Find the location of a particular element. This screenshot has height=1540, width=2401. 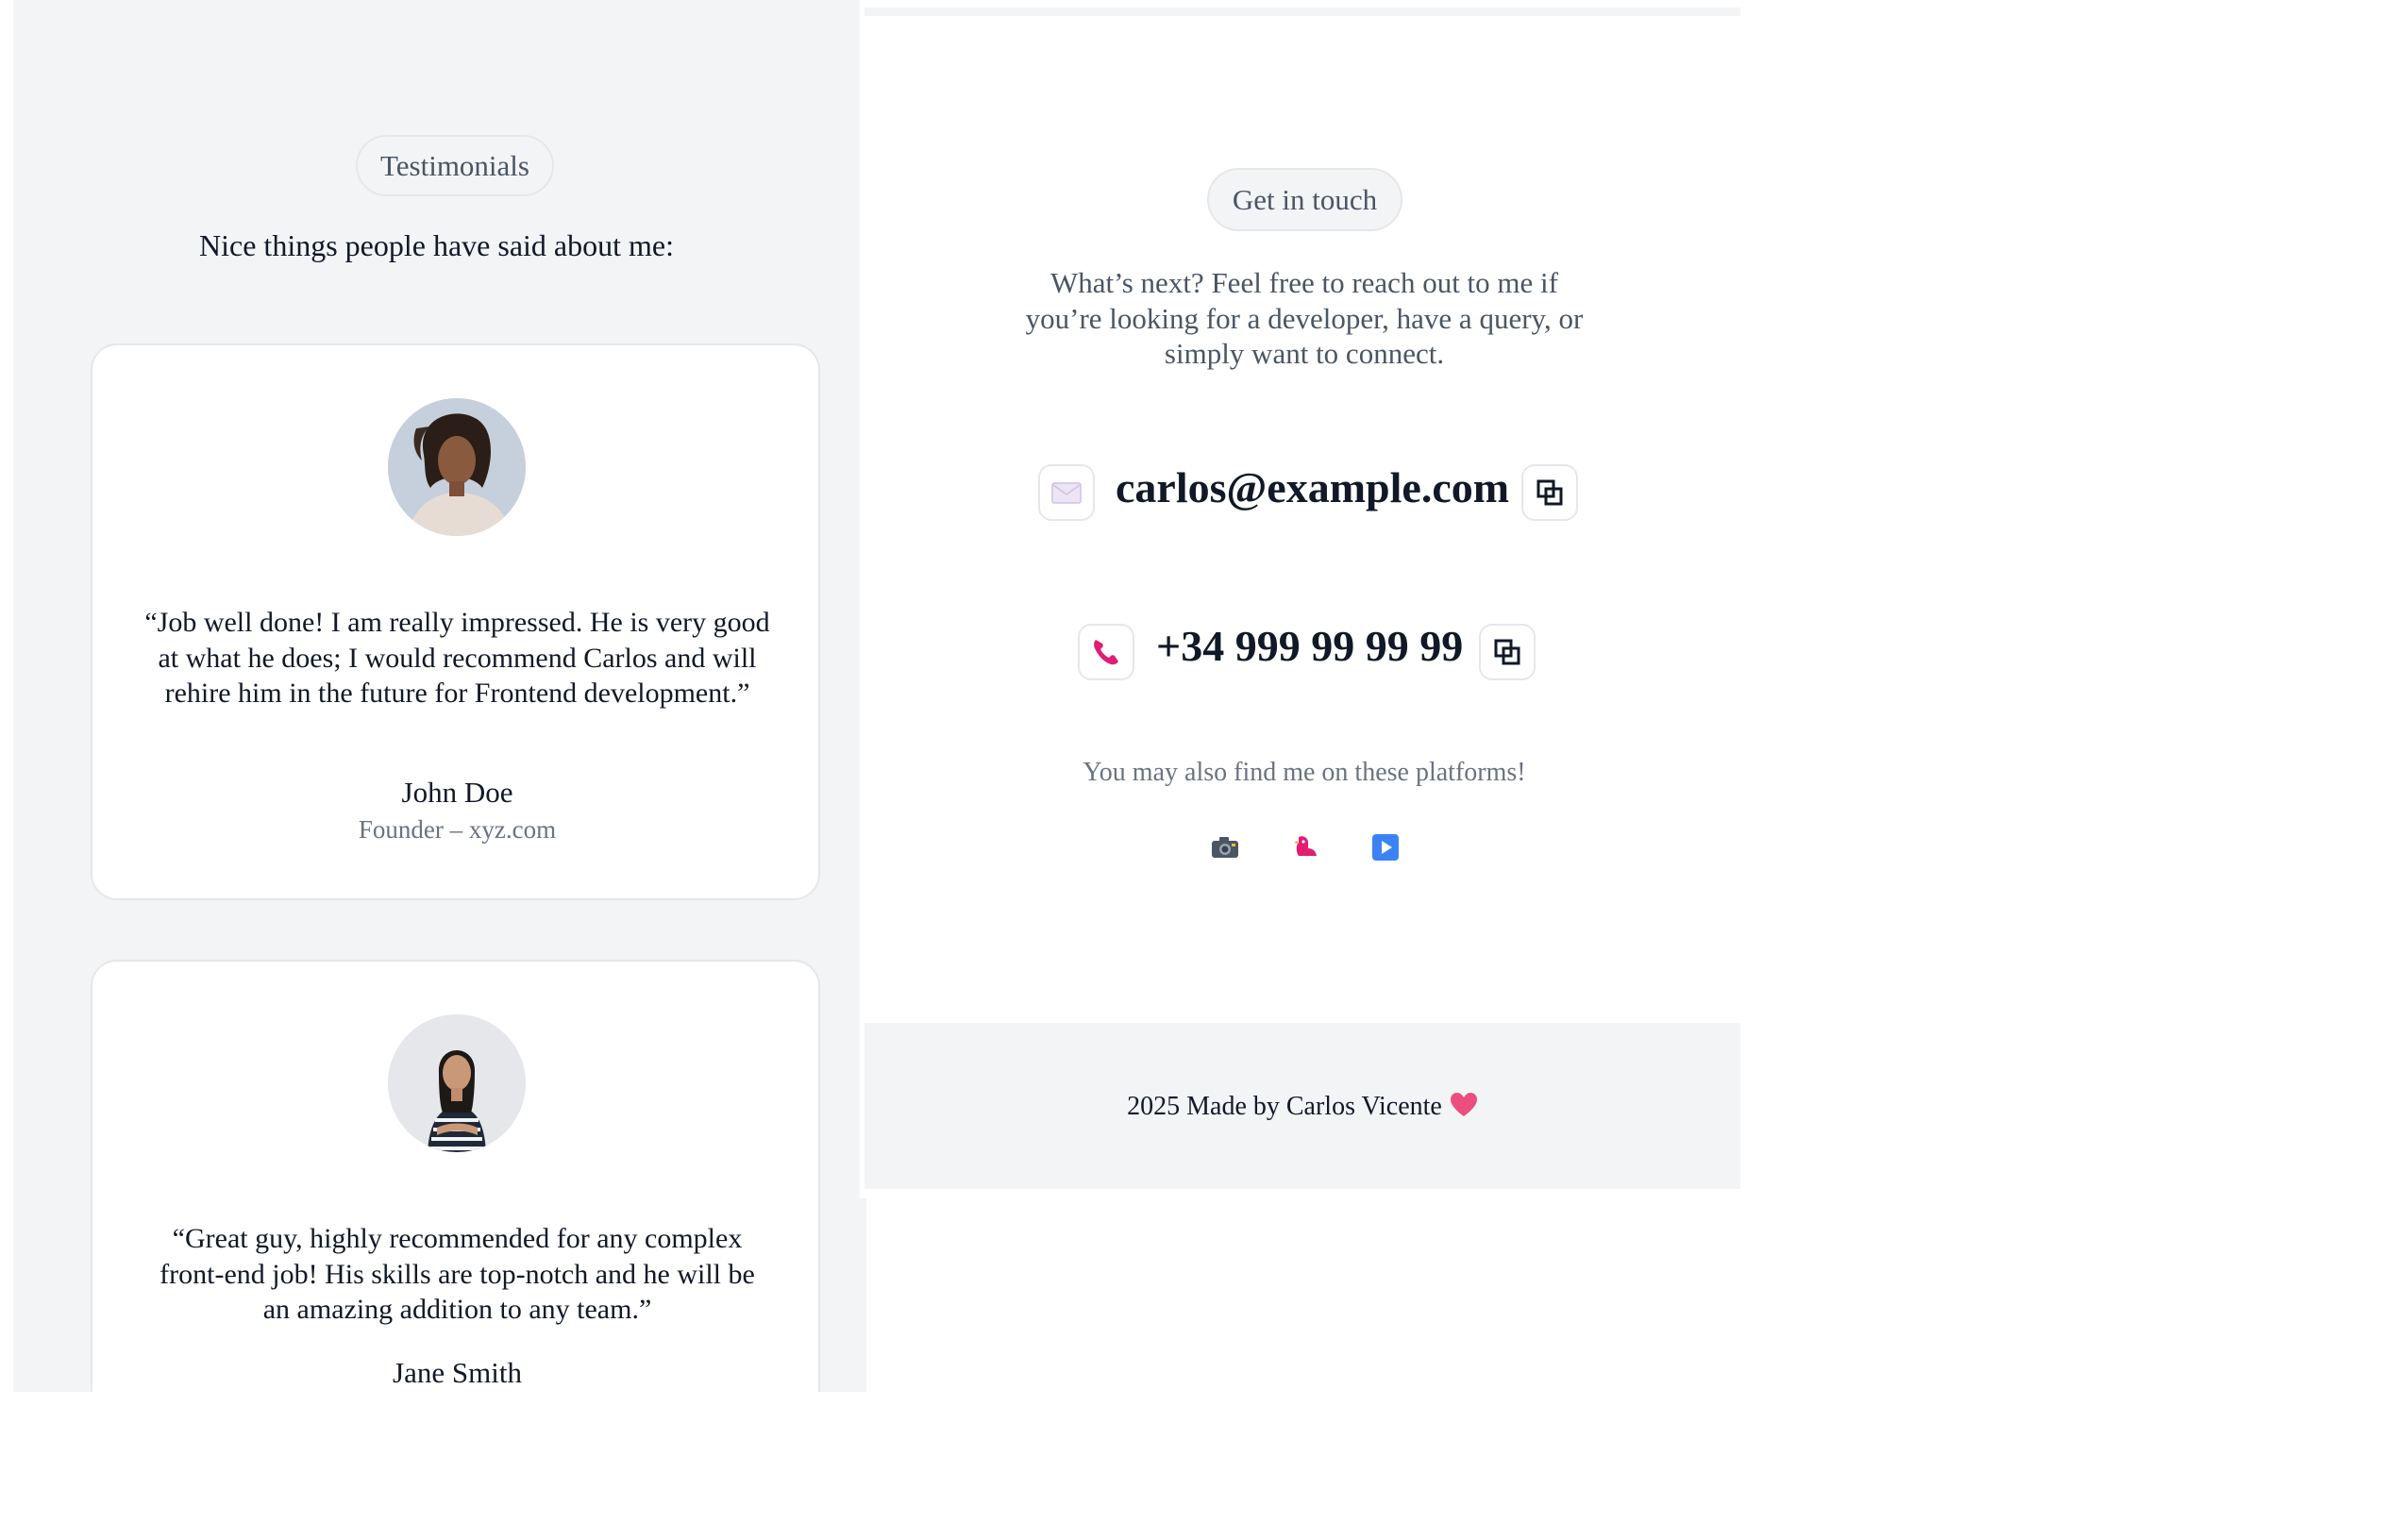

phone-icon is located at coordinates (1106, 652).